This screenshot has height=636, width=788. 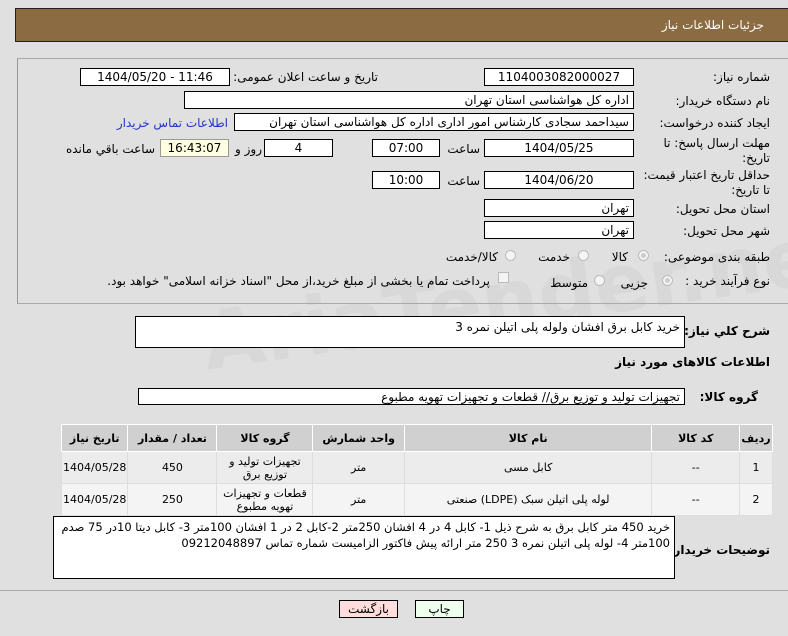 I want to click on validity-time-label: ساعت, so click(x=463, y=181).